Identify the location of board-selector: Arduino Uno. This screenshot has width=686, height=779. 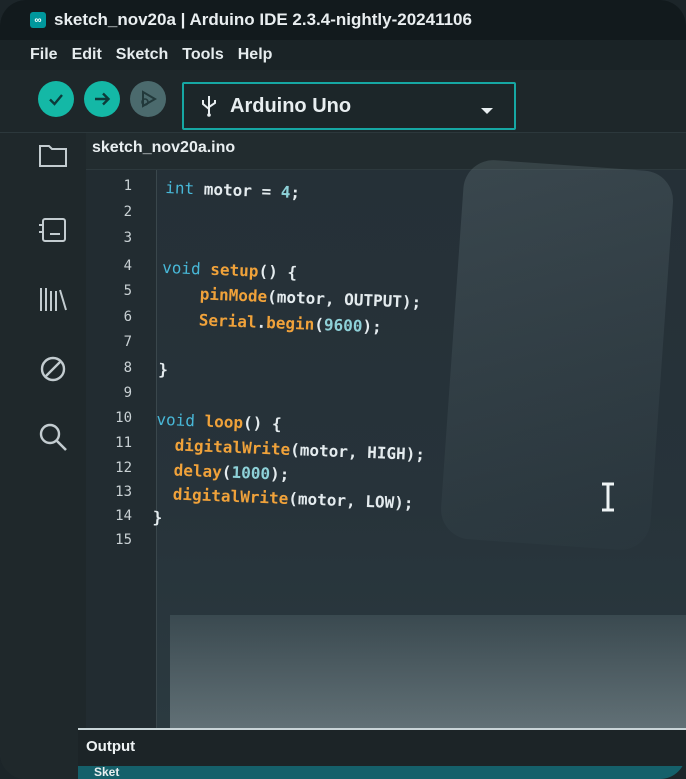
(349, 106).